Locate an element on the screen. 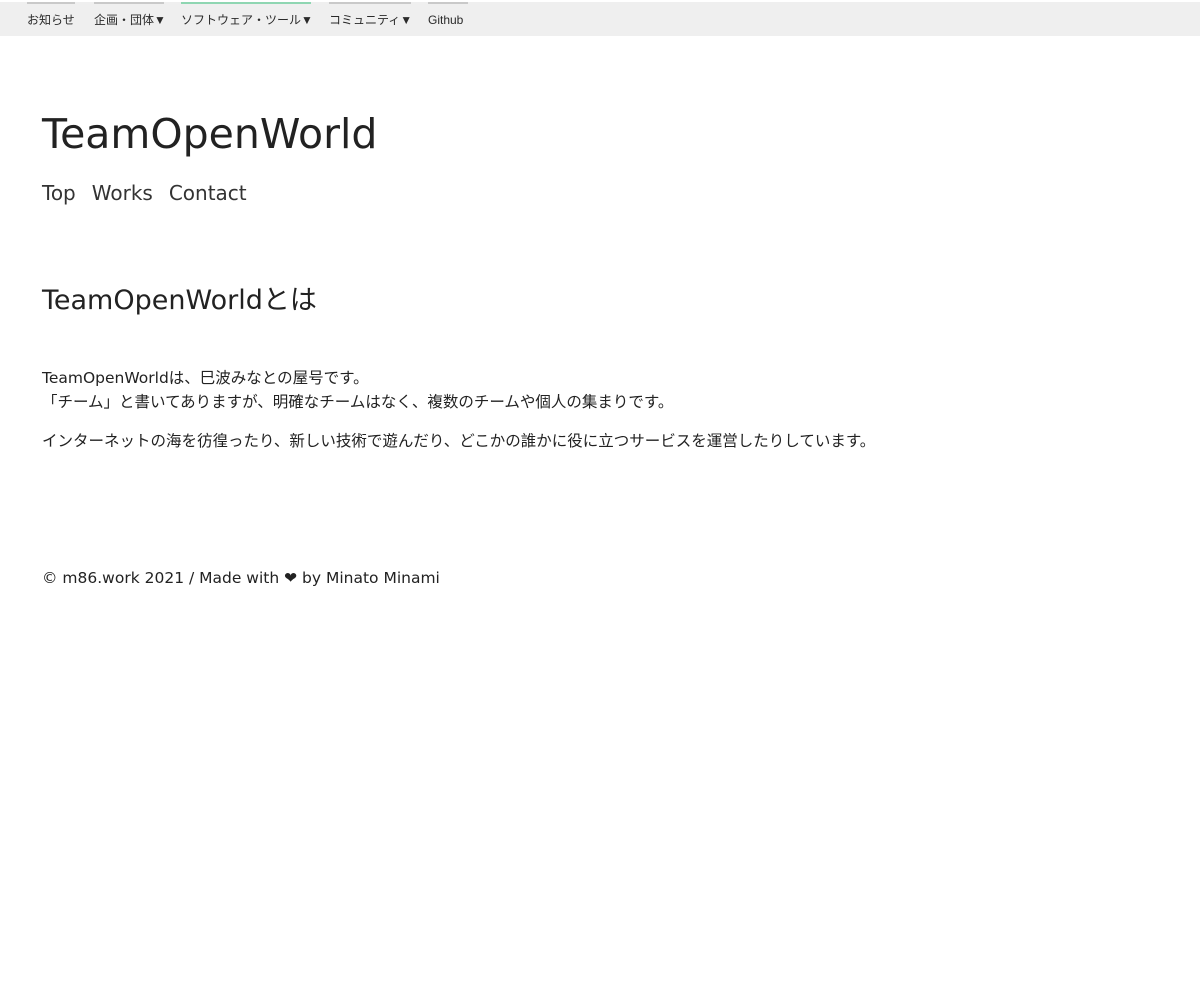 This screenshot has height=1000, width=1200. menu-item-projects-groups: 企画・団体▼ is located at coordinates (130, 19).